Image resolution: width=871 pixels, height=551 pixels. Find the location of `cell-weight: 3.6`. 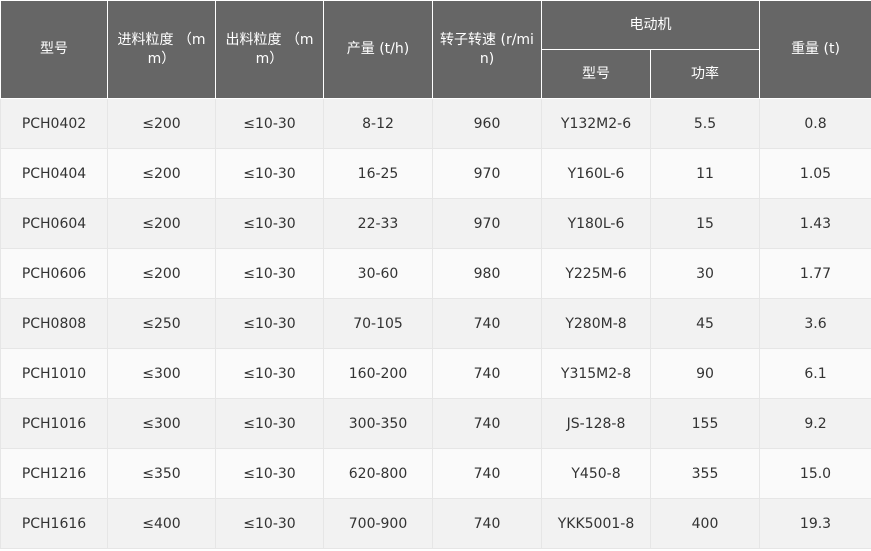

cell-weight: 3.6 is located at coordinates (815, 323).